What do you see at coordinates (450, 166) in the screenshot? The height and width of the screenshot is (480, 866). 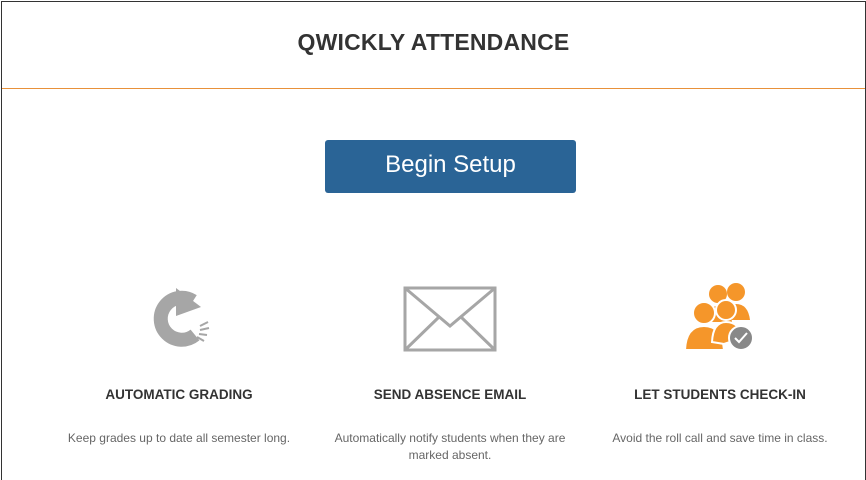 I see `begin-setup-button: Begin Setup` at bounding box center [450, 166].